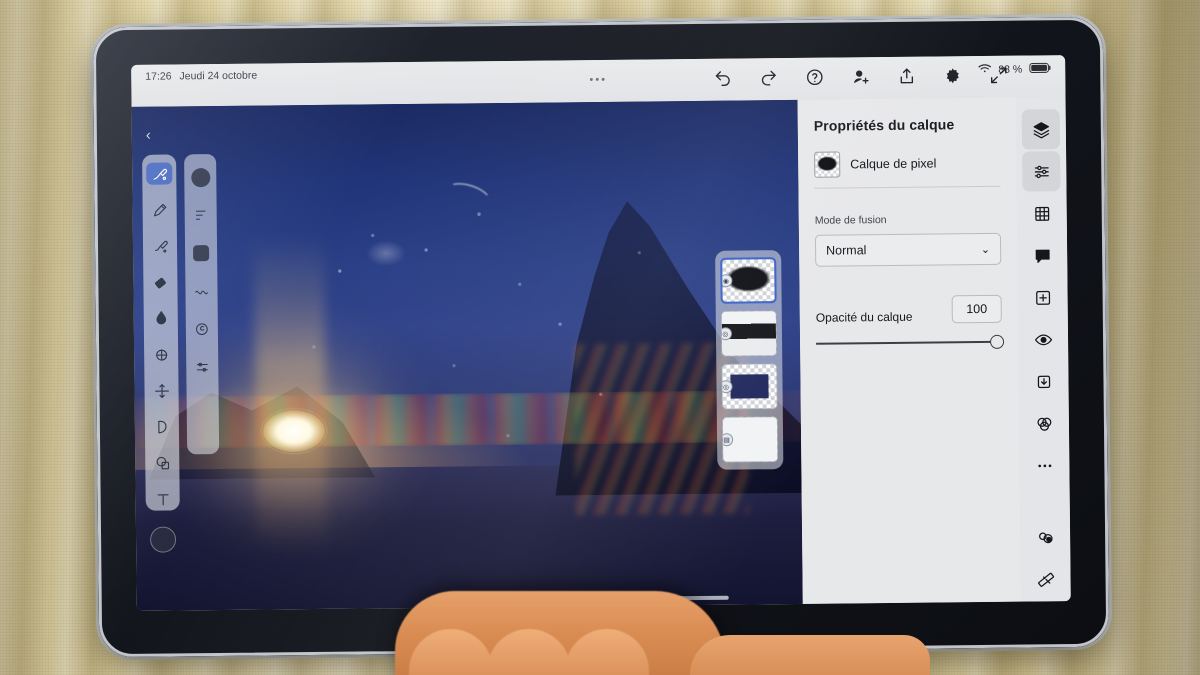  I want to click on eye-visibility-icon, so click(1043, 339).